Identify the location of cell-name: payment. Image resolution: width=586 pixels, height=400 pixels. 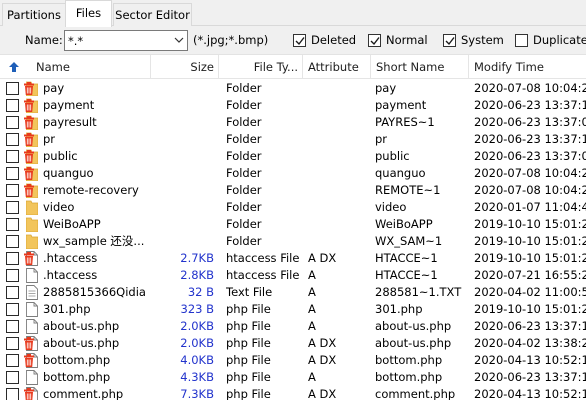
(69, 105).